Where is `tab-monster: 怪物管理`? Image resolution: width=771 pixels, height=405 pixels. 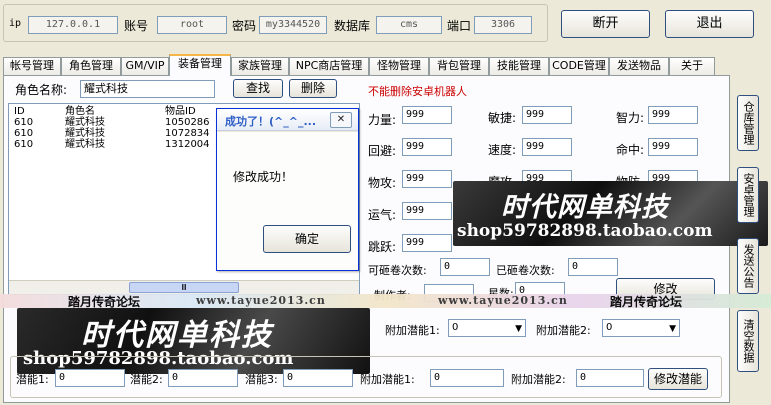 tab-monster: 怪物管理 is located at coordinates (399, 66).